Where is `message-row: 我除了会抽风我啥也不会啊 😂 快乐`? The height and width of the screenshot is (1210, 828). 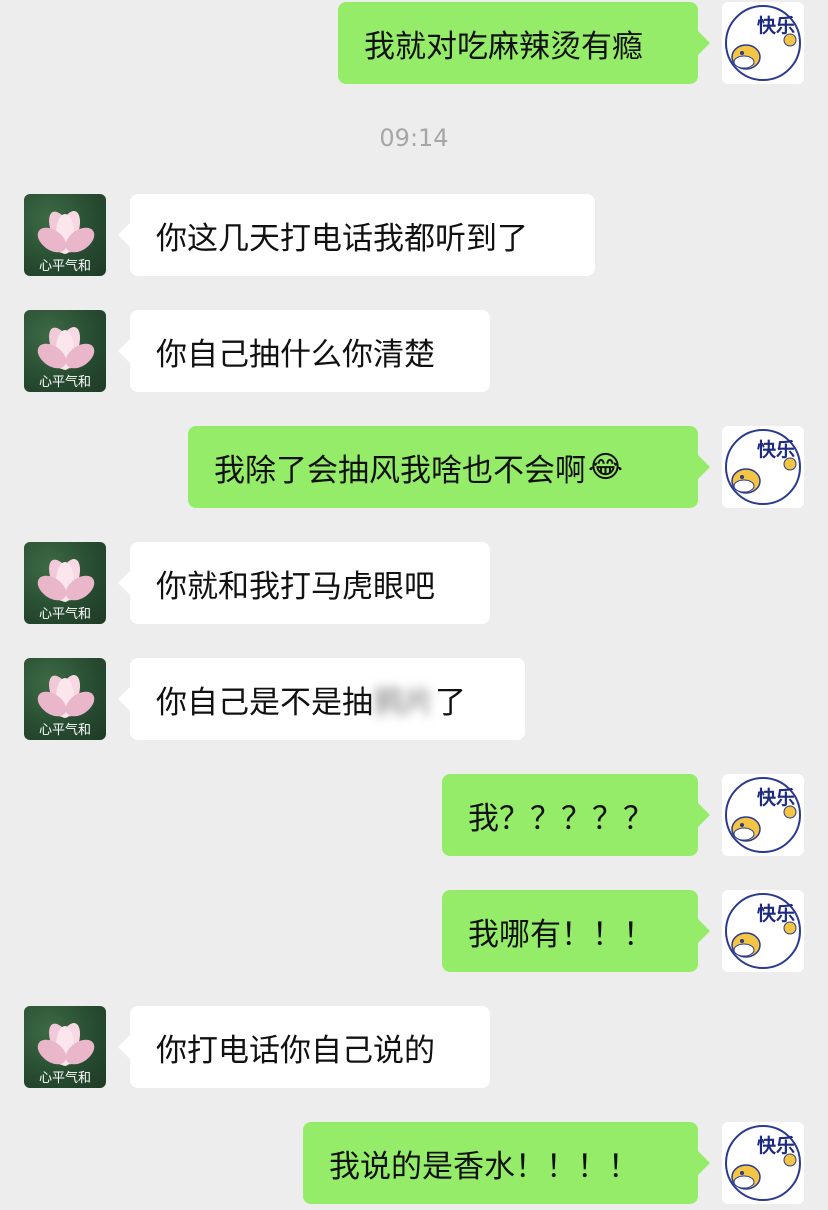 message-row: 我除了会抽风我啥也不会啊 😂 快乐 is located at coordinates (414, 467).